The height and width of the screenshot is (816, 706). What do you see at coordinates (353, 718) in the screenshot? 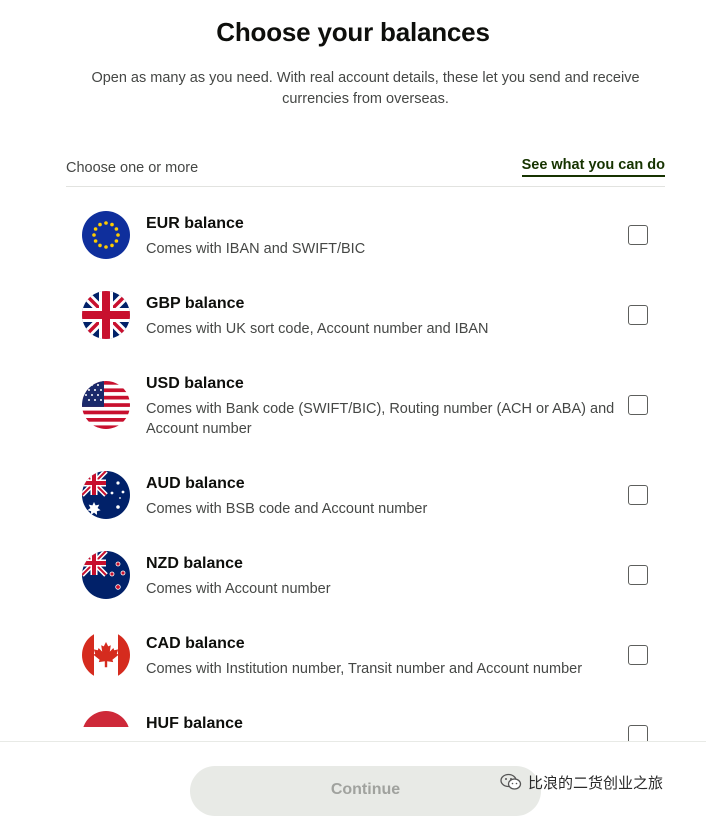
I see `balance-row-huf: HUF balance` at bounding box center [353, 718].